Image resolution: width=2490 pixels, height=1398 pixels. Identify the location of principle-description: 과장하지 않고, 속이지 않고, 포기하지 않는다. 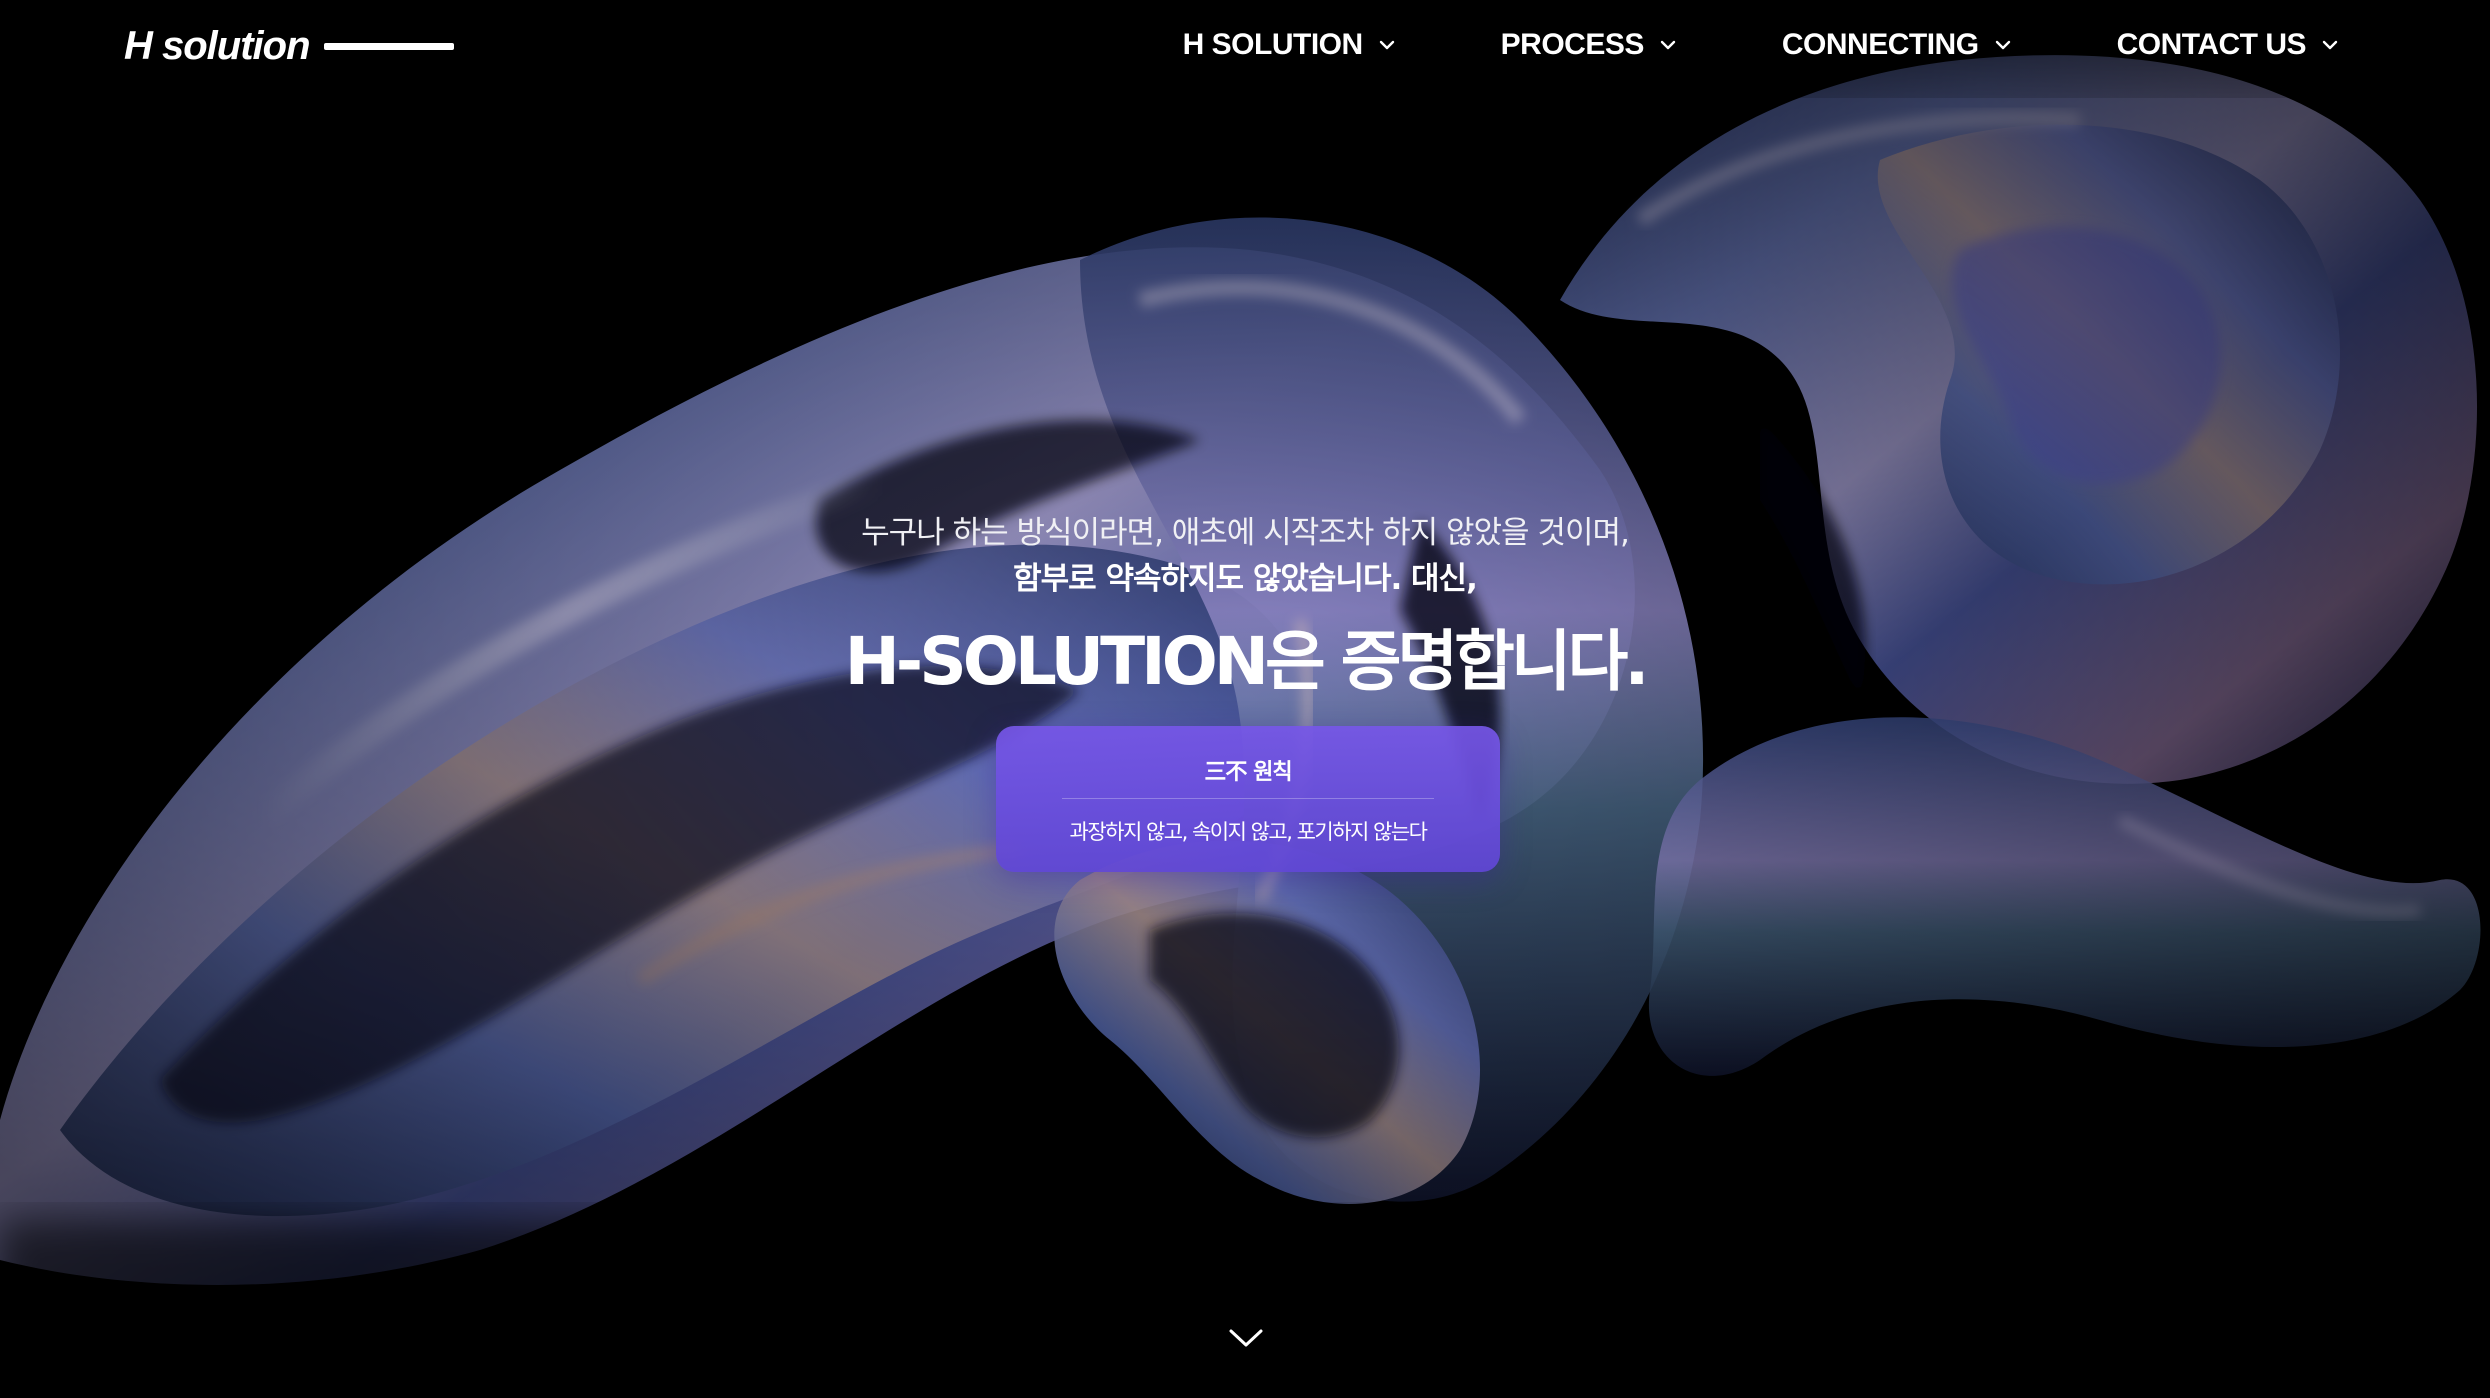
(1249, 832).